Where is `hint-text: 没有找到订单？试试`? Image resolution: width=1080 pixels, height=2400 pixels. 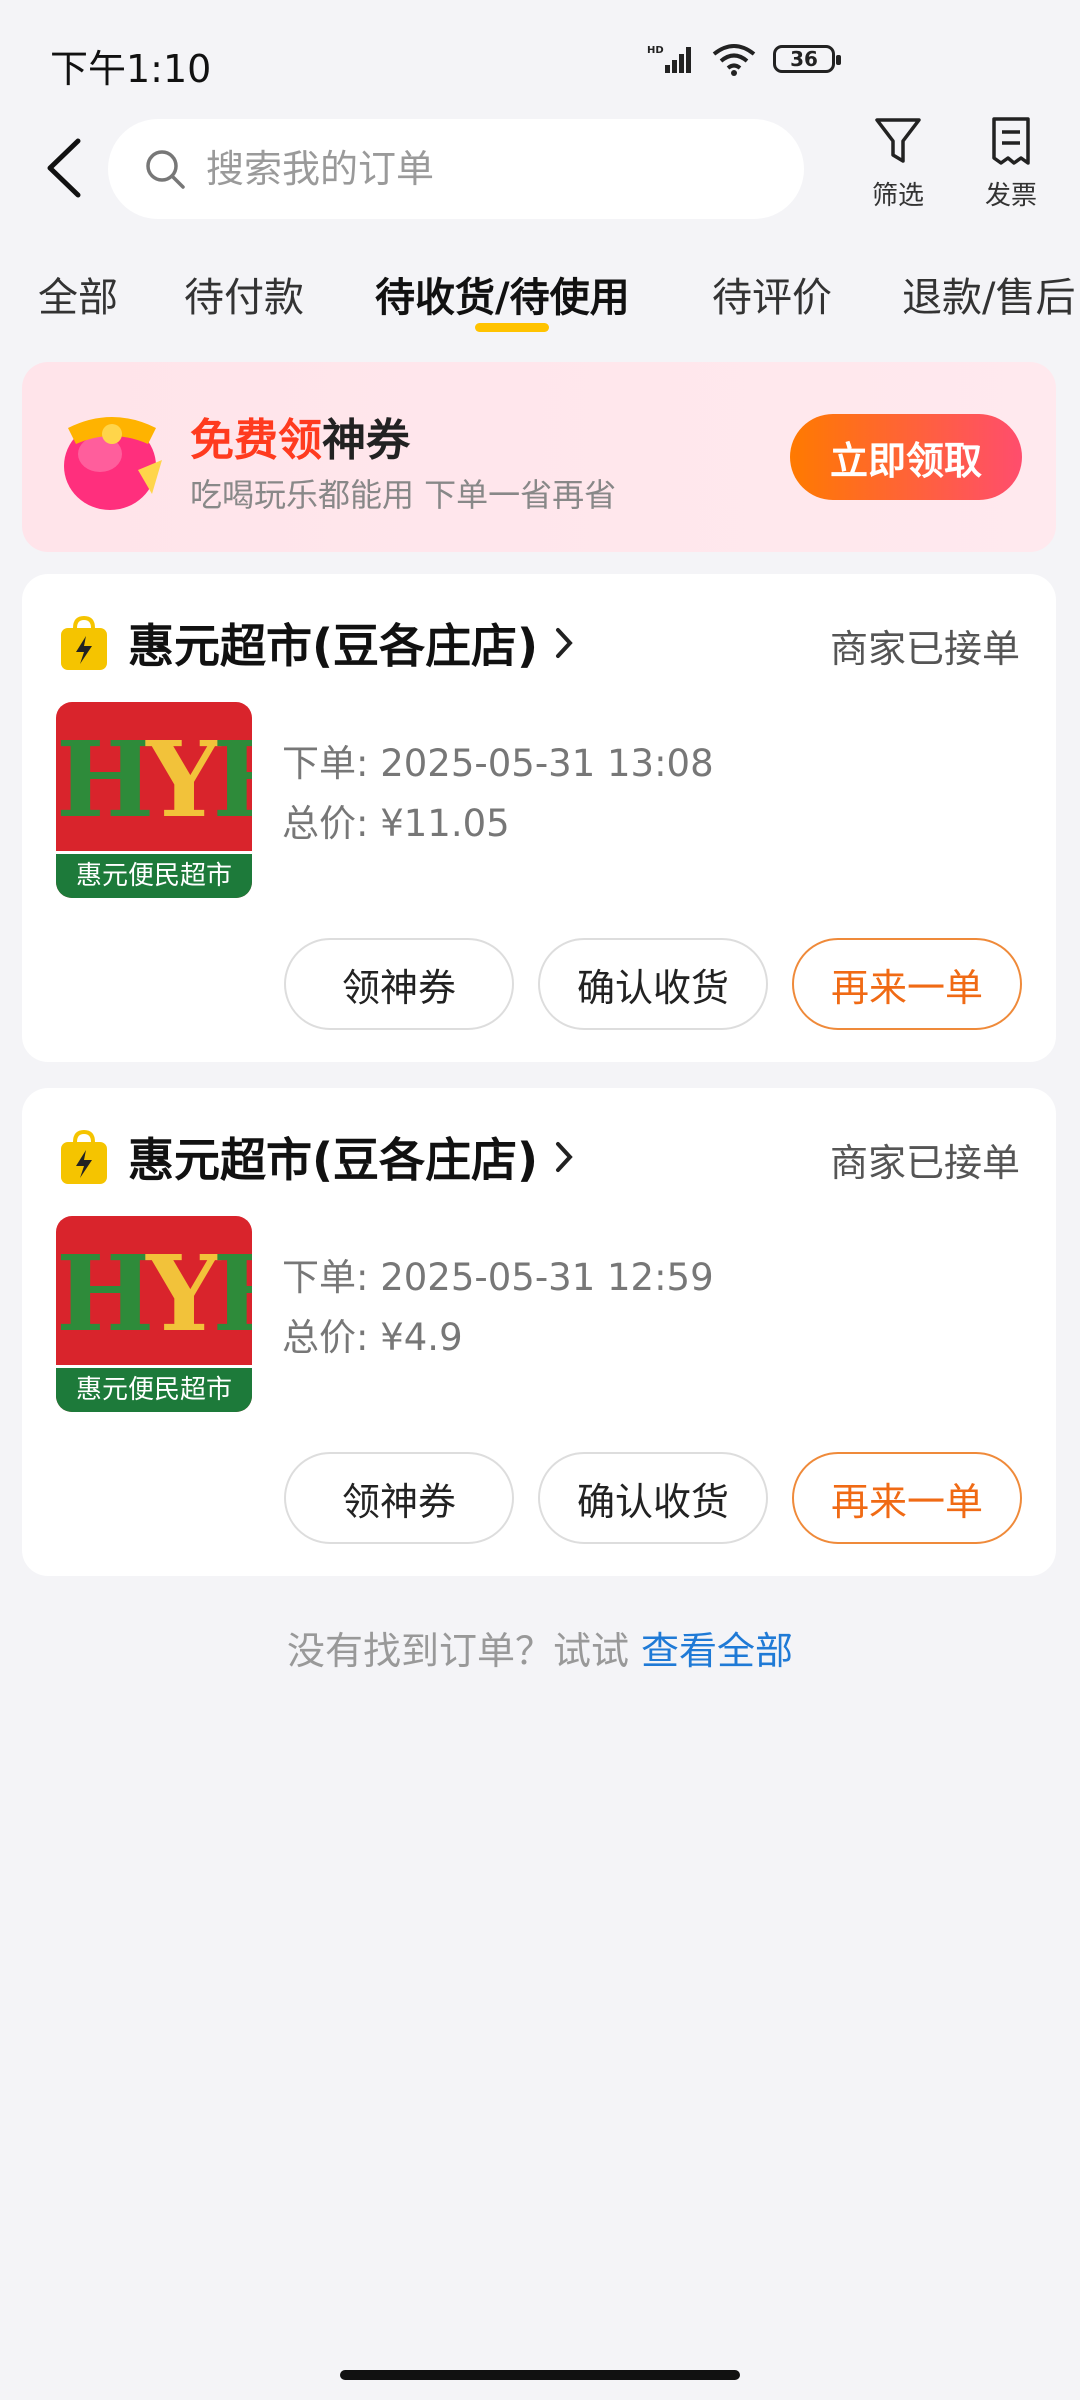
hint-text: 没有找到订单？试试 is located at coordinates (464, 1651).